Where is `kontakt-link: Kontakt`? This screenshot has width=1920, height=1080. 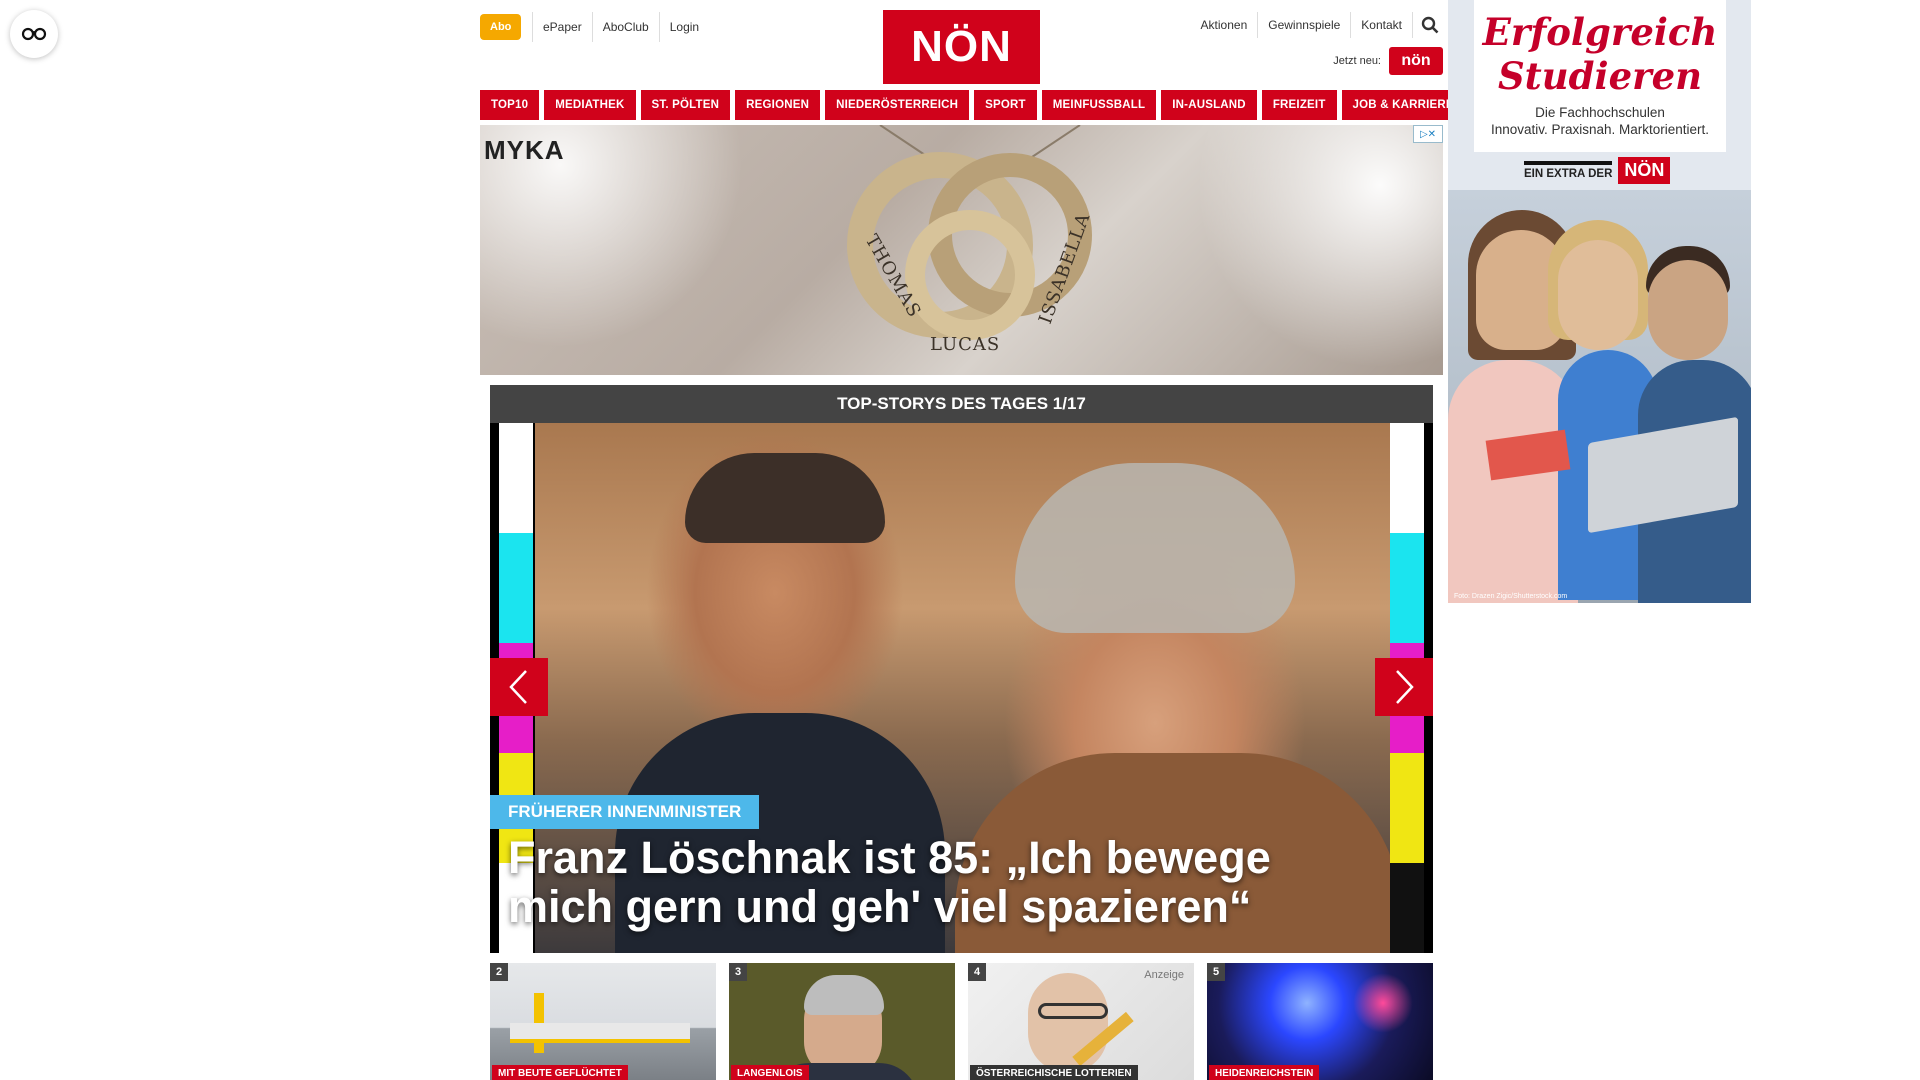
kontakt-link: Kontakt is located at coordinates (1382, 25).